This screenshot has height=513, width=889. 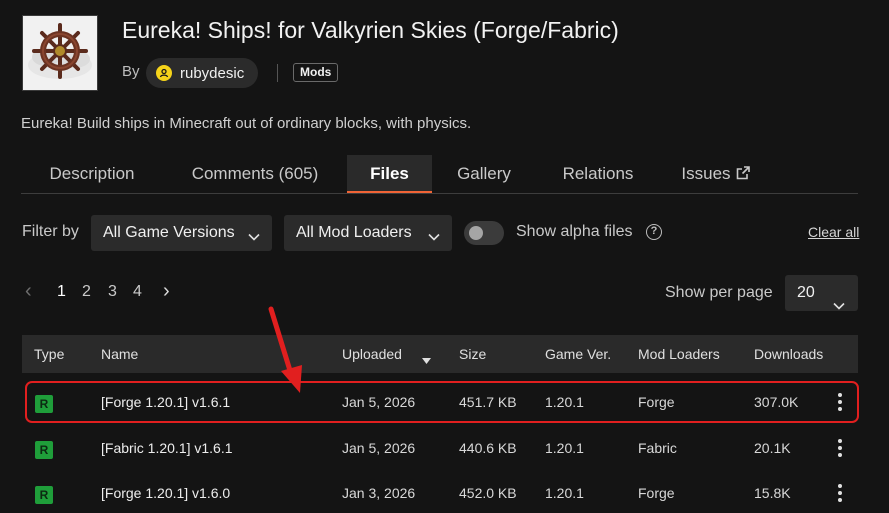 What do you see at coordinates (488, 448) in the screenshot?
I see `file-size: 440.6 KB` at bounding box center [488, 448].